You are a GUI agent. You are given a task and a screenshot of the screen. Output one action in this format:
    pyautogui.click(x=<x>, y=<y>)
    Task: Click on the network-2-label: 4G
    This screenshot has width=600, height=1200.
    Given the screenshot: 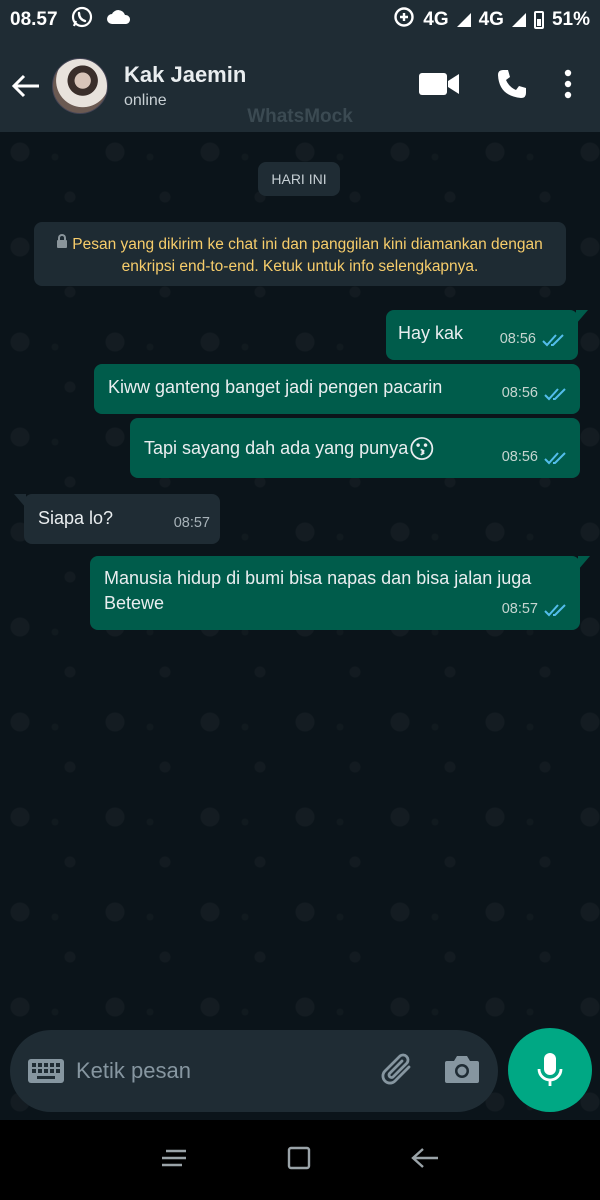 What is the action you would take?
    pyautogui.click(x=491, y=19)
    